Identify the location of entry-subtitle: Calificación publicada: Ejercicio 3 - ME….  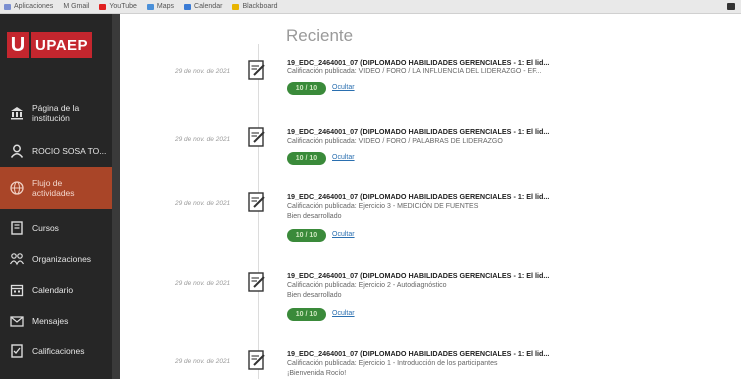
(383, 206).